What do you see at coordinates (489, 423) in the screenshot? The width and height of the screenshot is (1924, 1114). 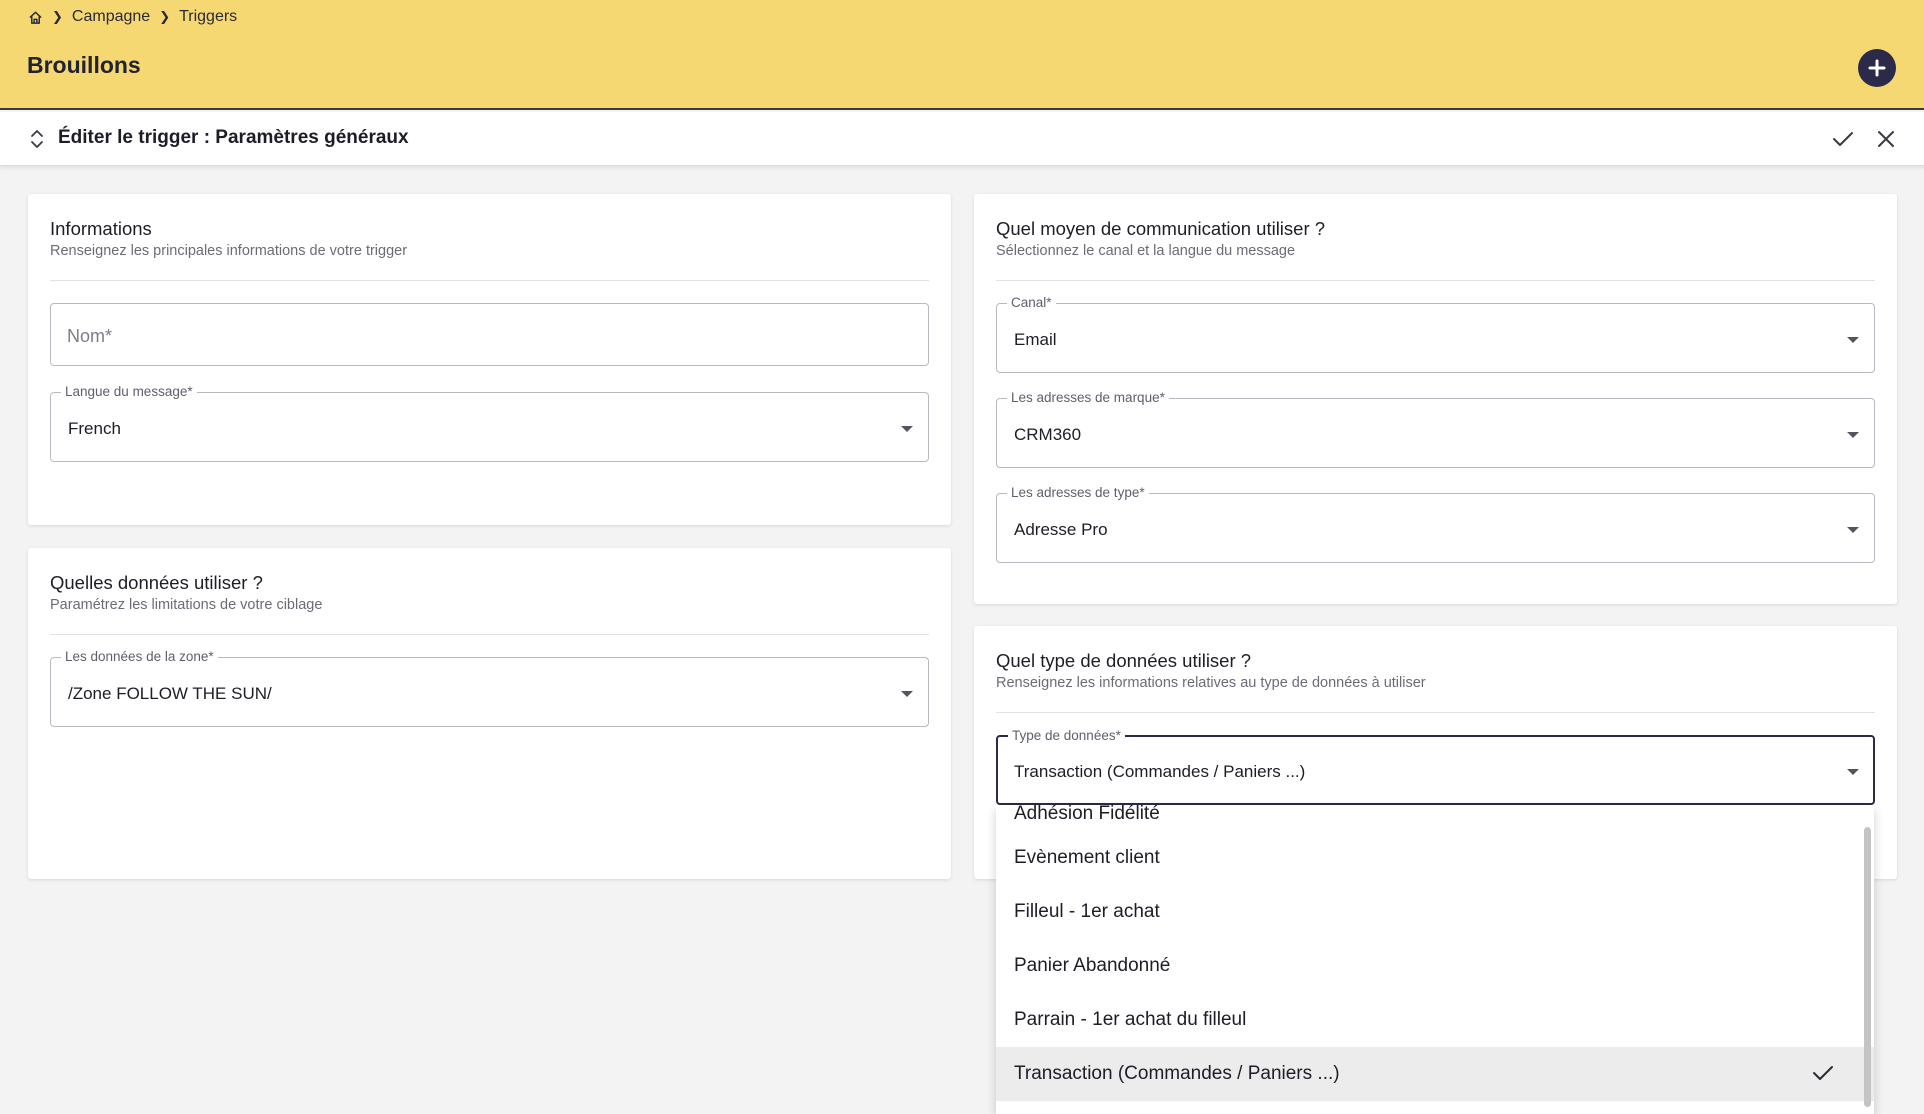 I see `langue-select: Langue du message* French` at bounding box center [489, 423].